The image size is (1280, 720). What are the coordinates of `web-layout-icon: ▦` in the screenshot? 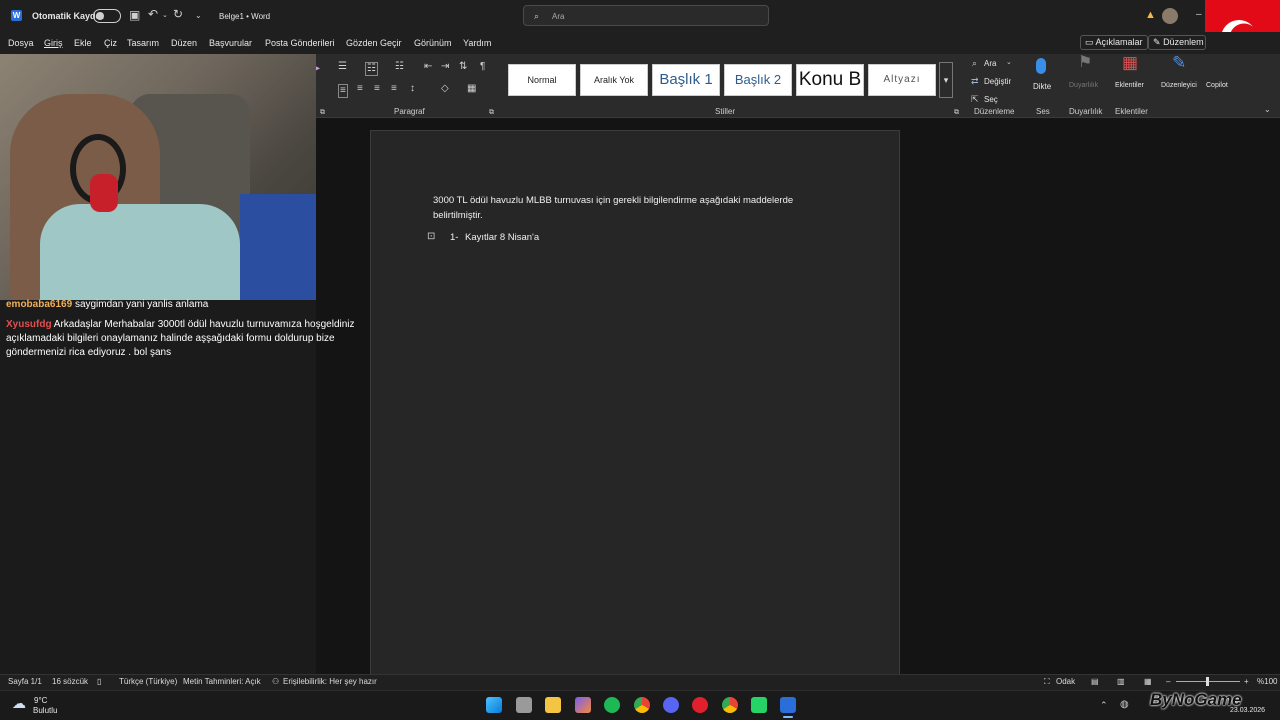 It's located at (1148, 681).